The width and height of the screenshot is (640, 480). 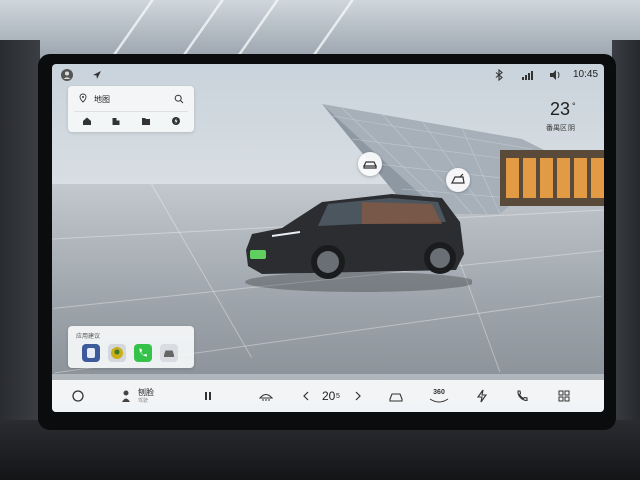 I want to click on avatar-icon, so click(x=67, y=75).